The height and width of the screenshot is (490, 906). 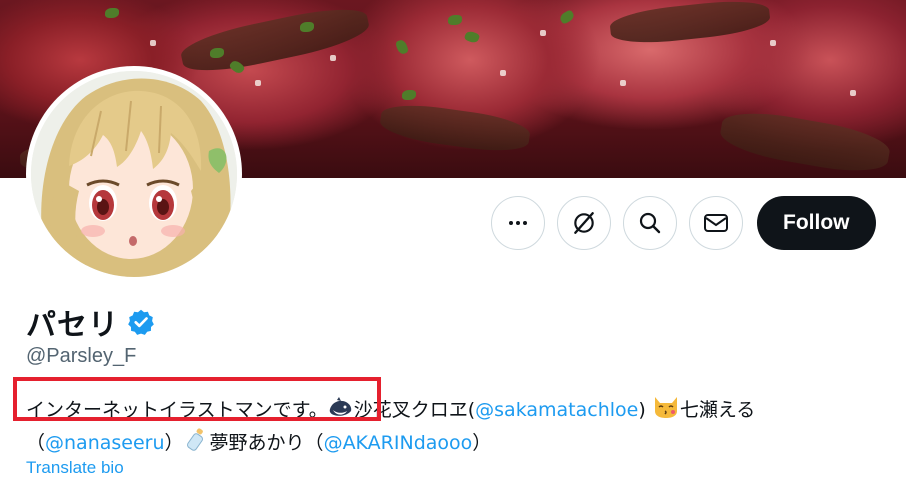 I want to click on avatar-illustration, so click(x=134, y=174).